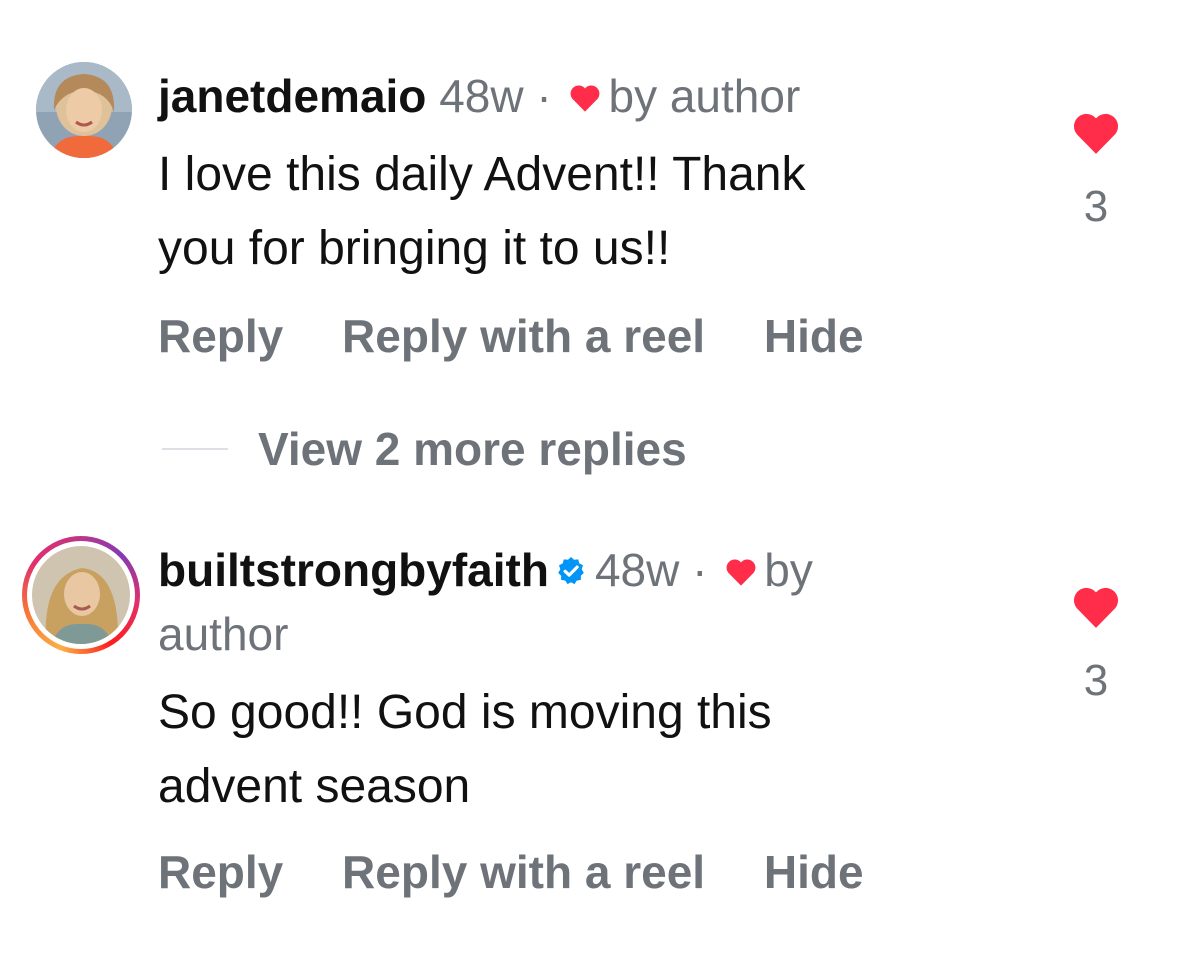  I want to click on reply-button: Reply, so click(220, 872).